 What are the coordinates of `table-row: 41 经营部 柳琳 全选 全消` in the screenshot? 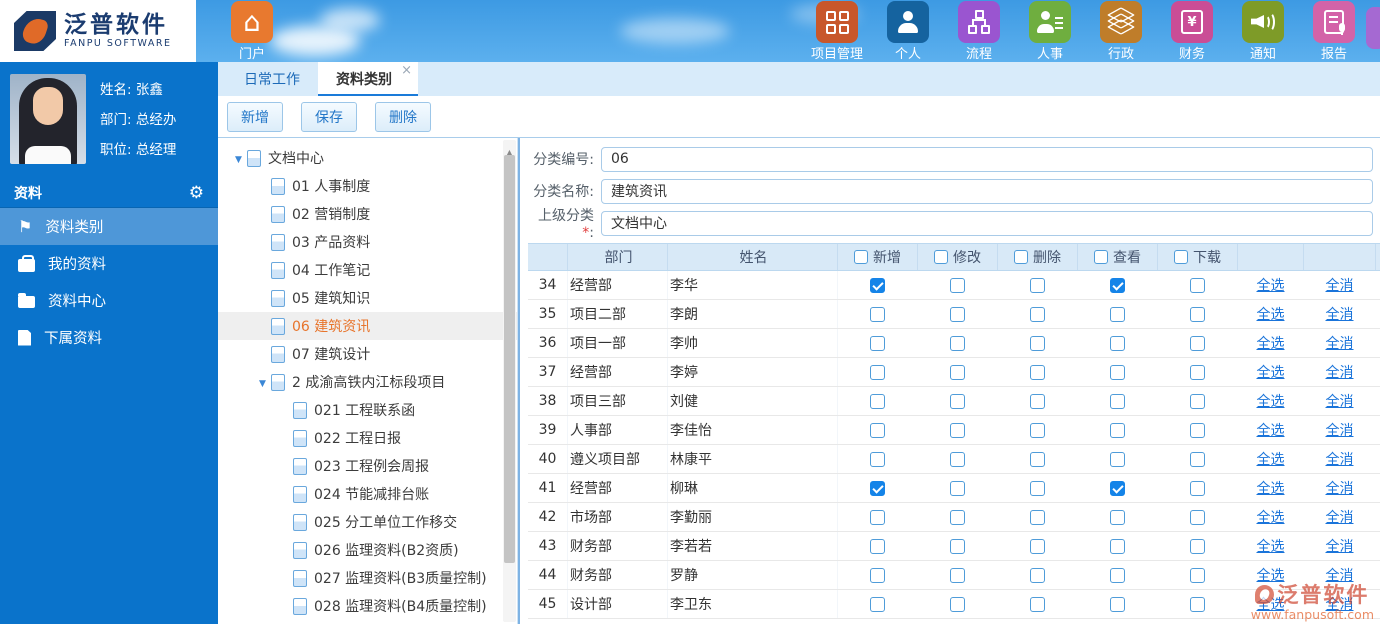 It's located at (954, 488).